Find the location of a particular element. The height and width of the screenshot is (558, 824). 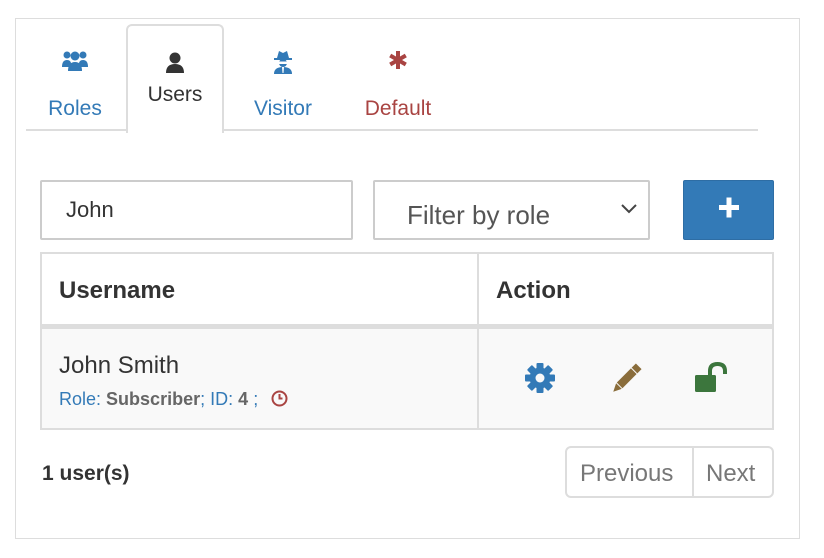

clock-icon is located at coordinates (279, 401).